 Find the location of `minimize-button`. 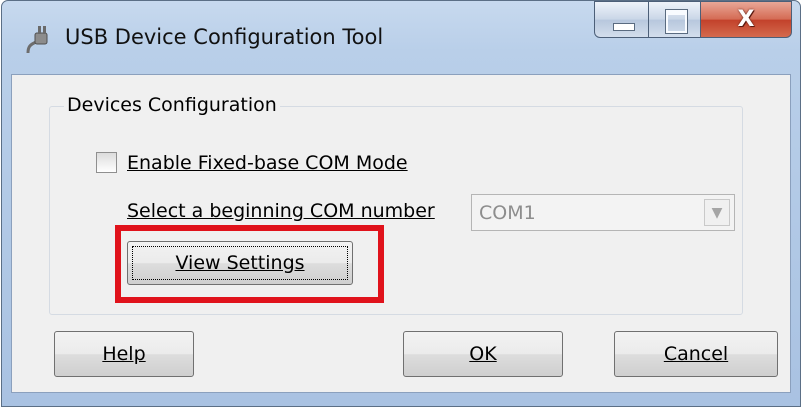

minimize-button is located at coordinates (621, 19).